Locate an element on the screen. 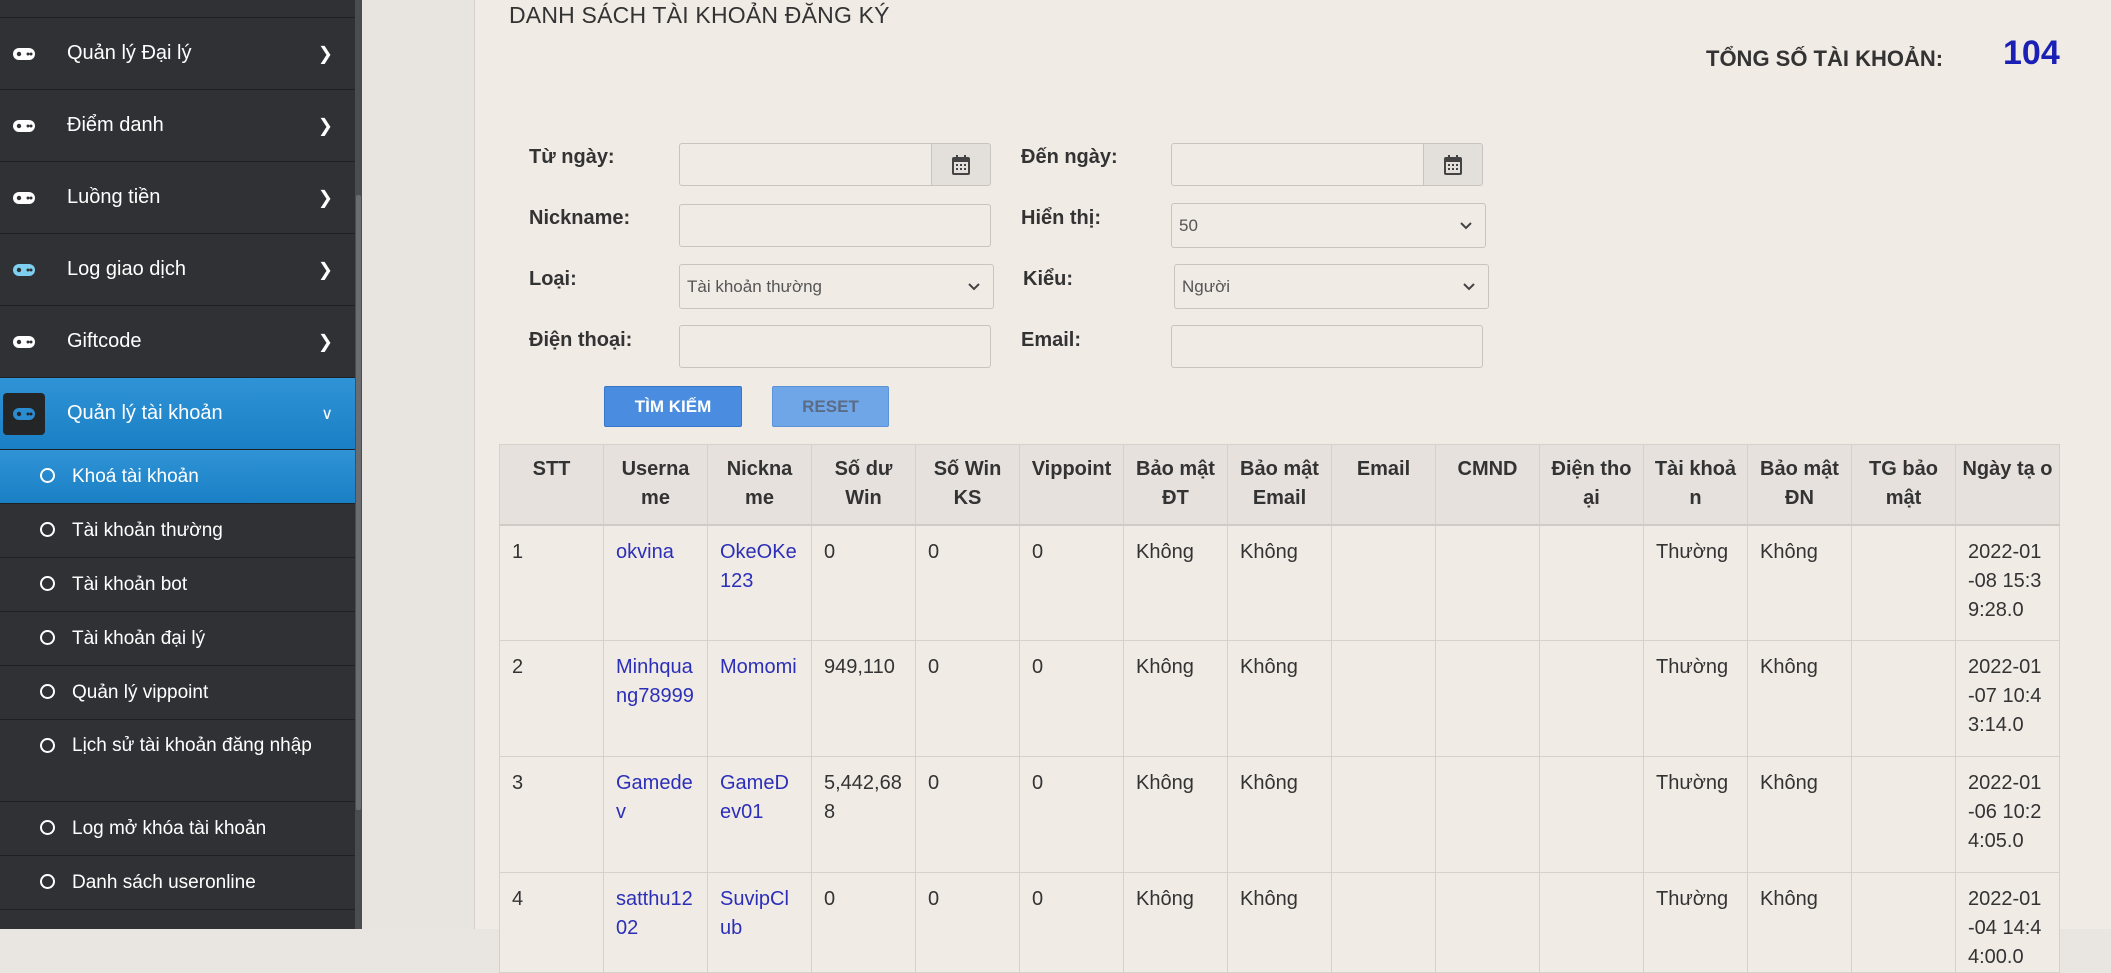  from-date-input is located at coordinates (806, 164).